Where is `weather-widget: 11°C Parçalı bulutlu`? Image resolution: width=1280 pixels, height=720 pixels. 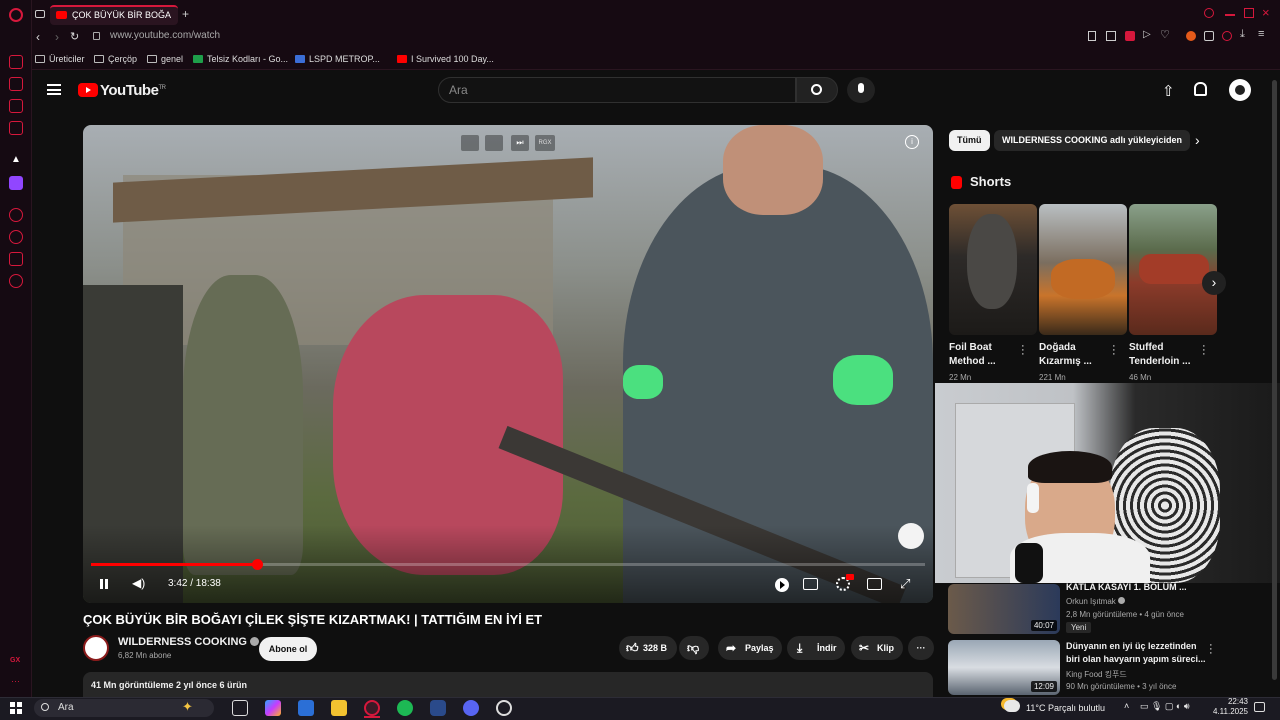
weather-widget: 11°C Parçalı bulutlu is located at coordinates (1065, 708).